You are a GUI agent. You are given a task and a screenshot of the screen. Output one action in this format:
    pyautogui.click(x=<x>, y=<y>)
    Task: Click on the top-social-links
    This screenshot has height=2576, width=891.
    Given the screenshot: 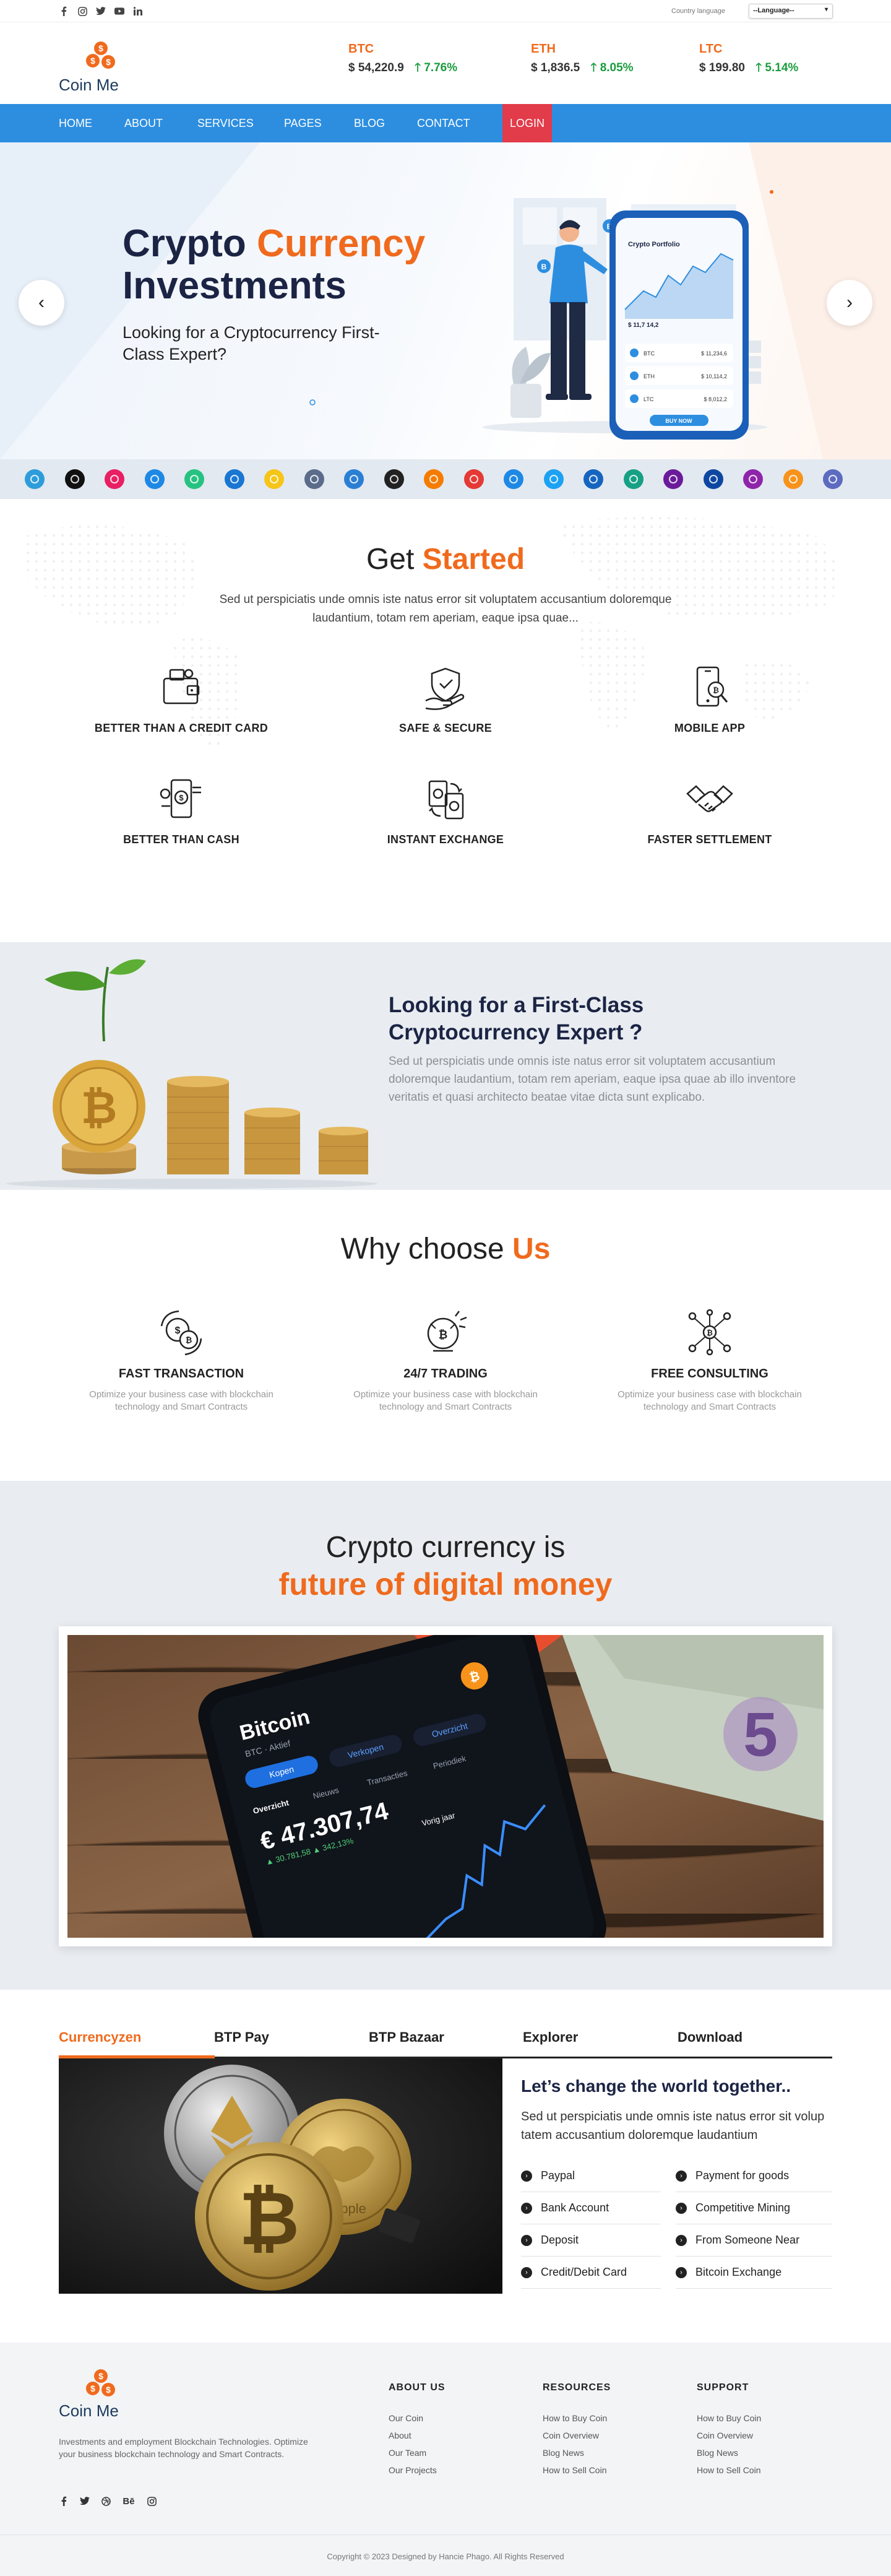 What is the action you would take?
    pyautogui.click(x=101, y=11)
    